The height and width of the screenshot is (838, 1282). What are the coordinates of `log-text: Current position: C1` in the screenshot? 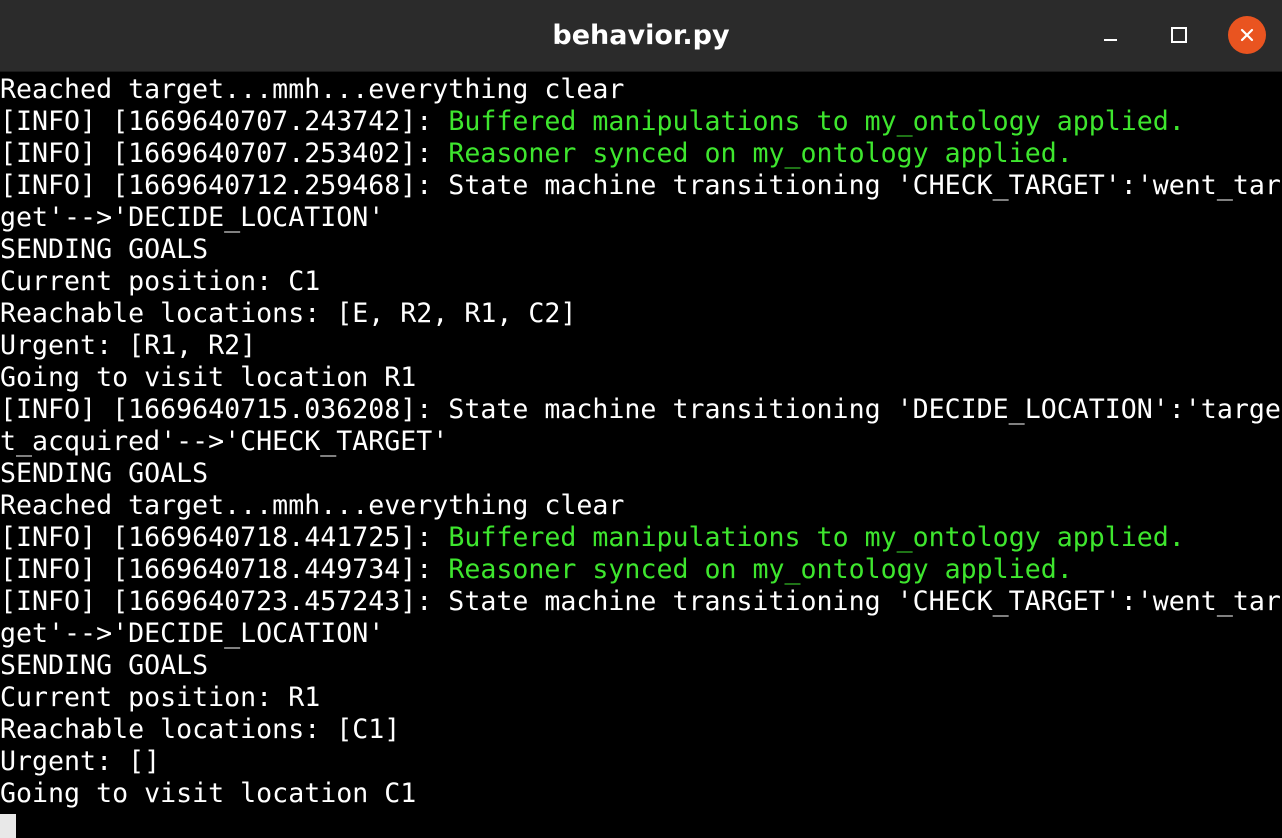 It's located at (160, 281).